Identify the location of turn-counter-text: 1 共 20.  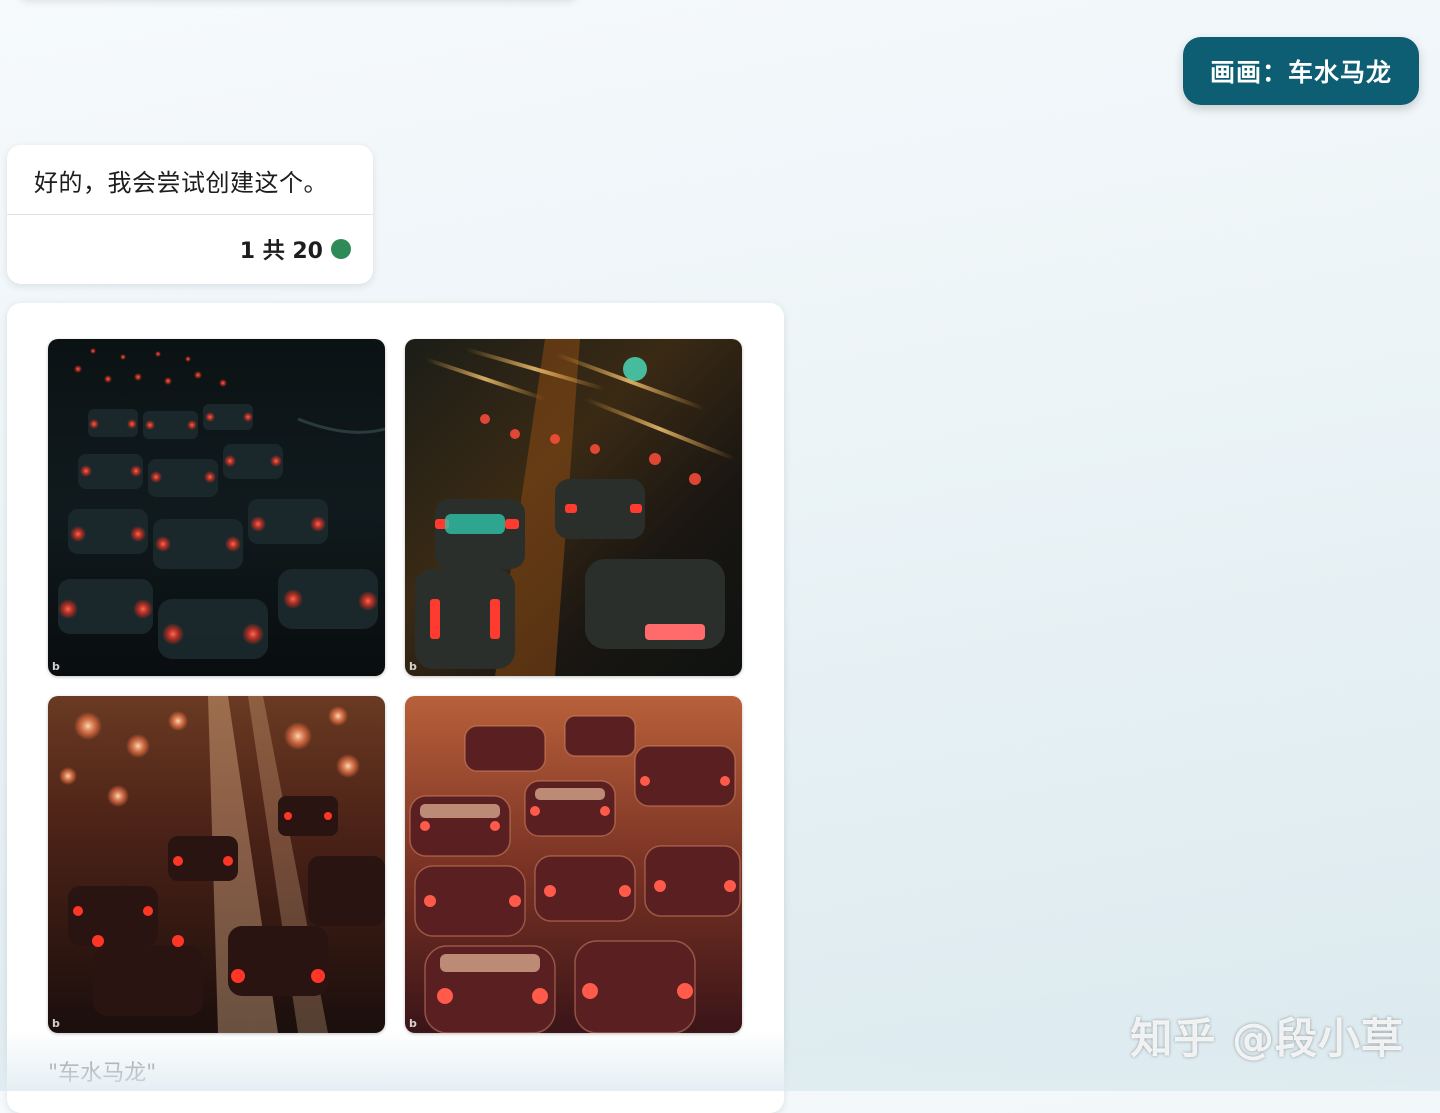
(281, 251).